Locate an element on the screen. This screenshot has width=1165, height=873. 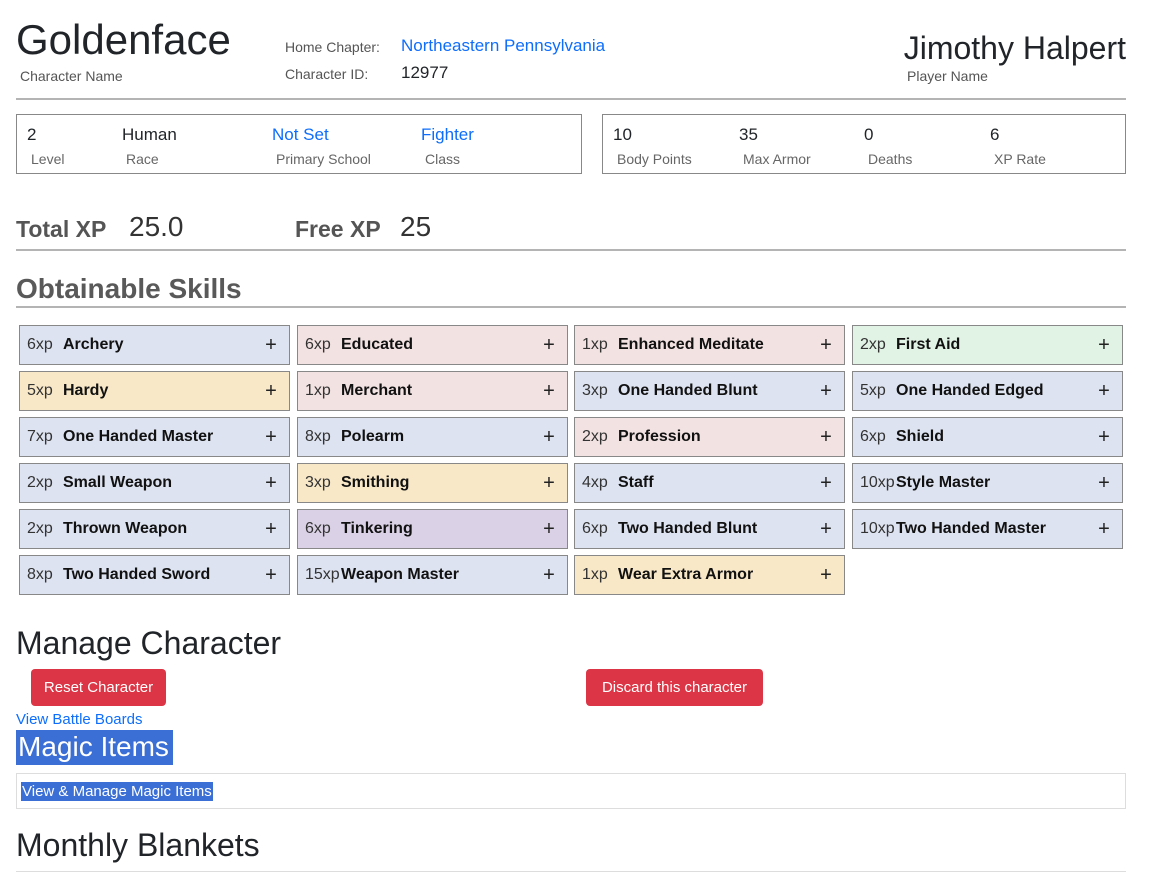
discard-character-button: Discard this character is located at coordinates (674, 687).